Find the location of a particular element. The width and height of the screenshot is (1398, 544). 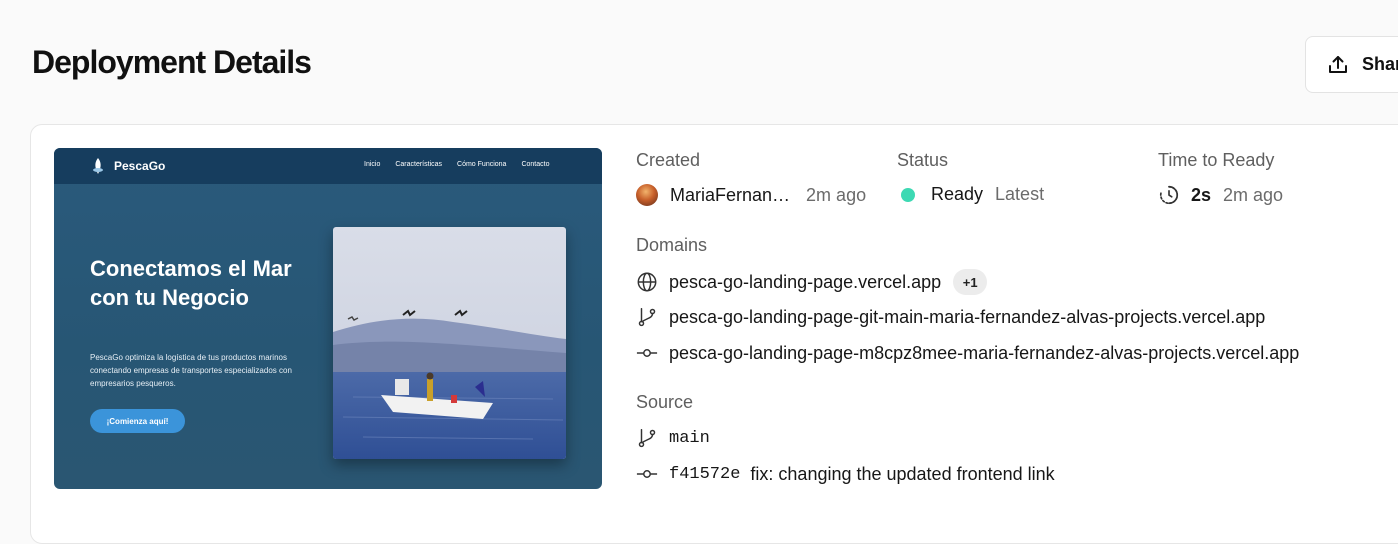

status-label: Status is located at coordinates (923, 160).